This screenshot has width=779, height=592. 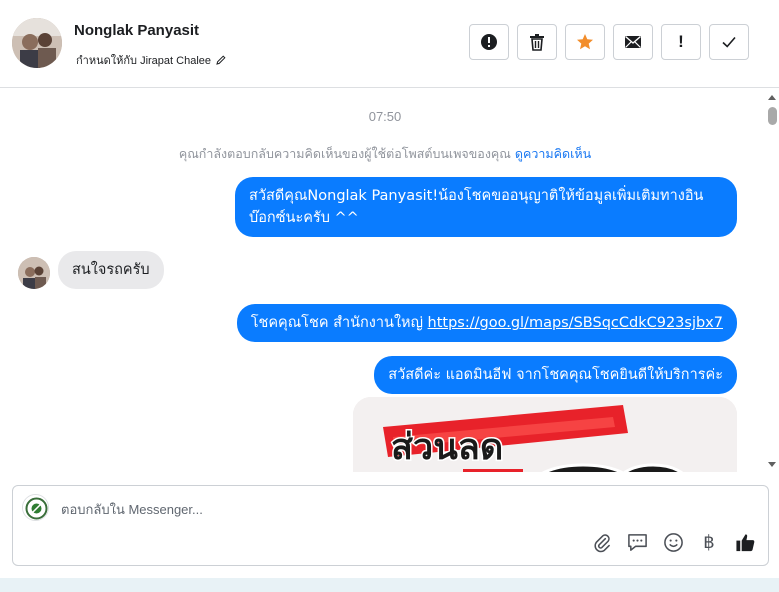 I want to click on saved-replies-button, so click(x=637, y=542).